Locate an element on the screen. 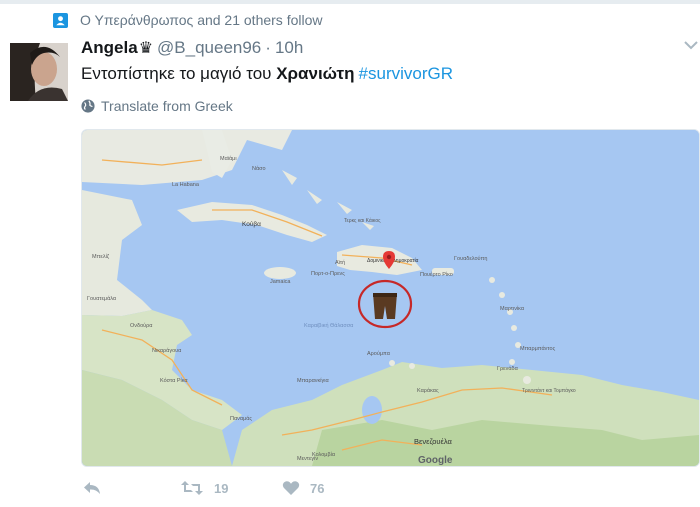  map-label-panama: Παναμάς is located at coordinates (241, 418).